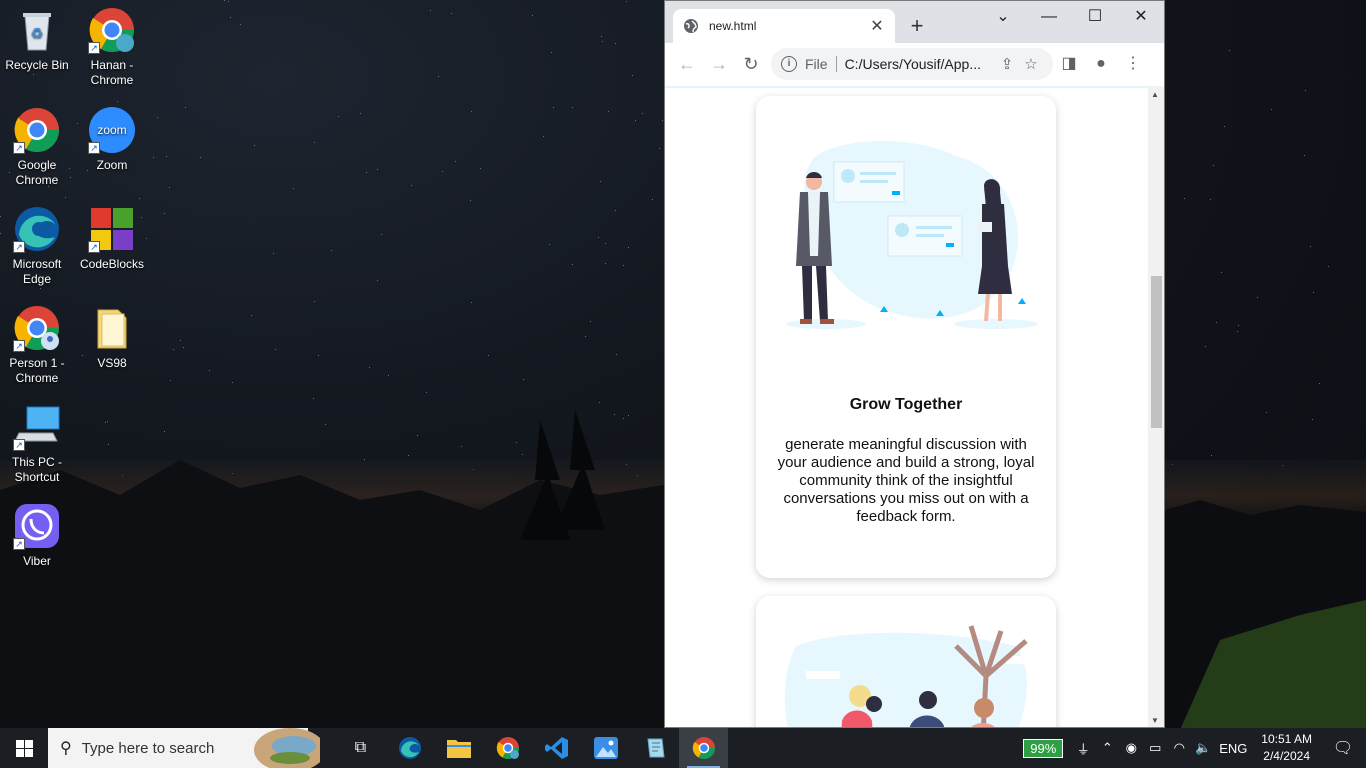 The height and width of the screenshot is (768, 1366). What do you see at coordinates (1043, 748) in the screenshot?
I see `battery-percentage: 99%` at bounding box center [1043, 748].